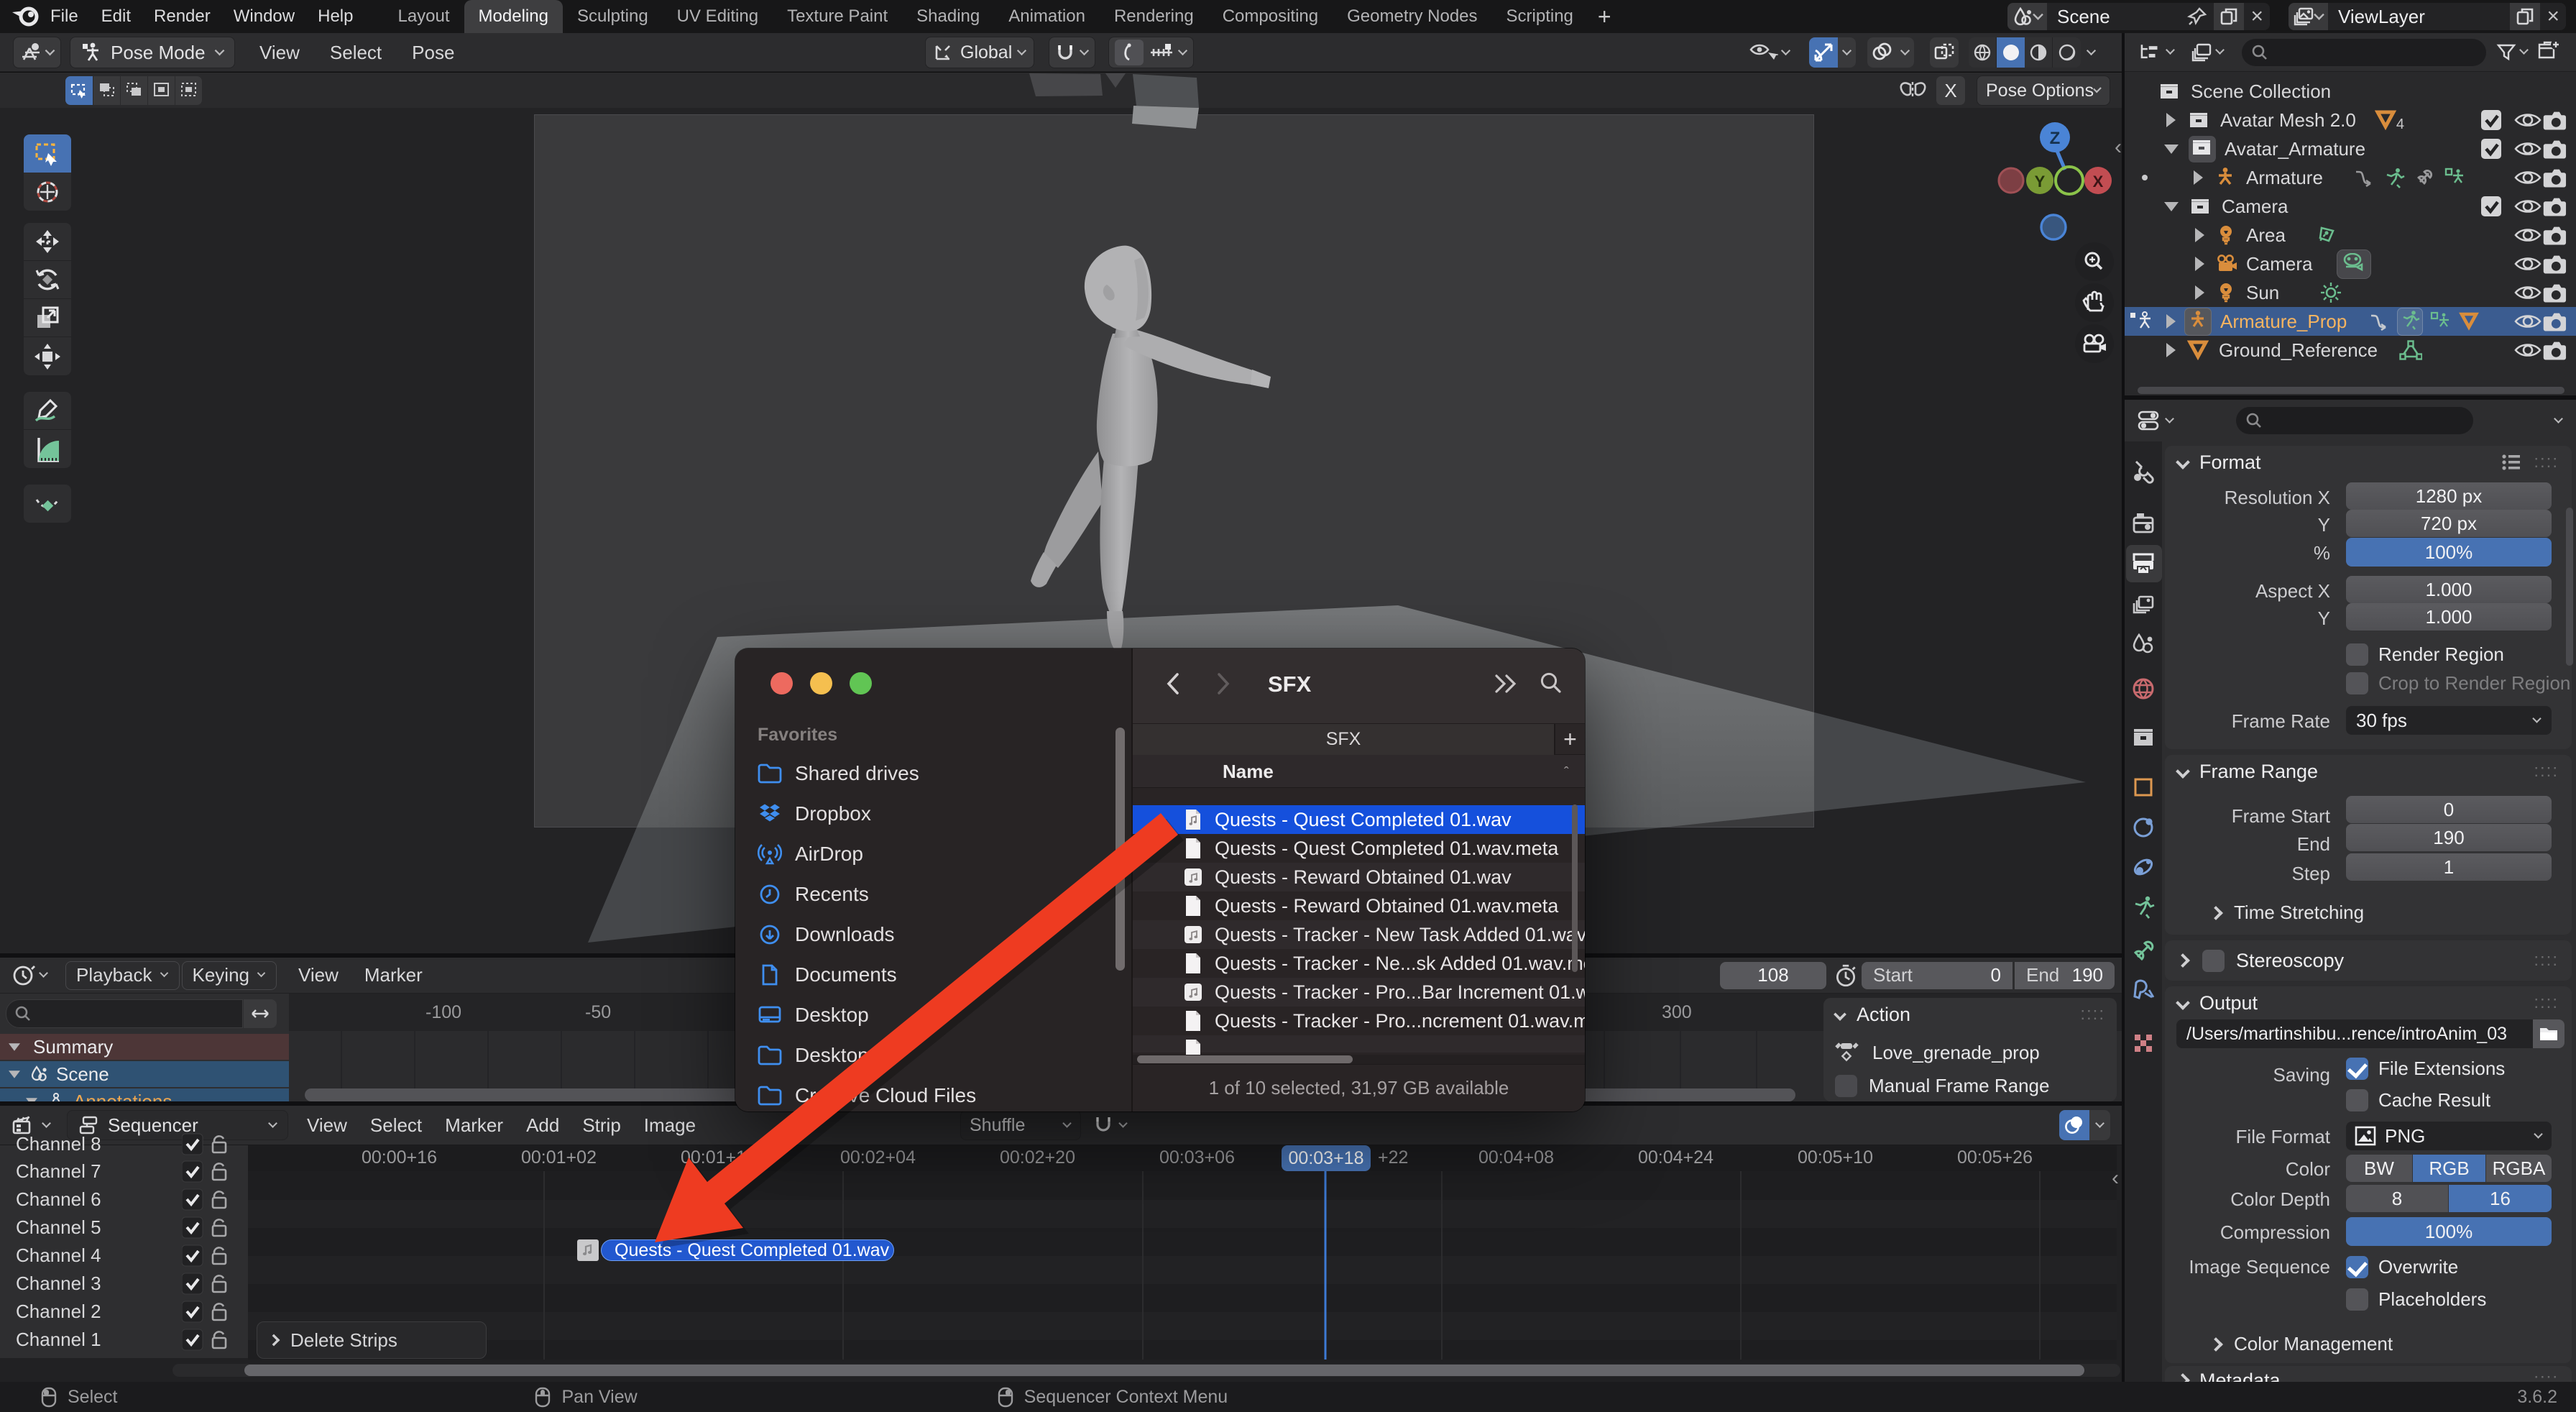 This screenshot has width=2576, height=1412. I want to click on svg-text: Y, so click(2040, 182).